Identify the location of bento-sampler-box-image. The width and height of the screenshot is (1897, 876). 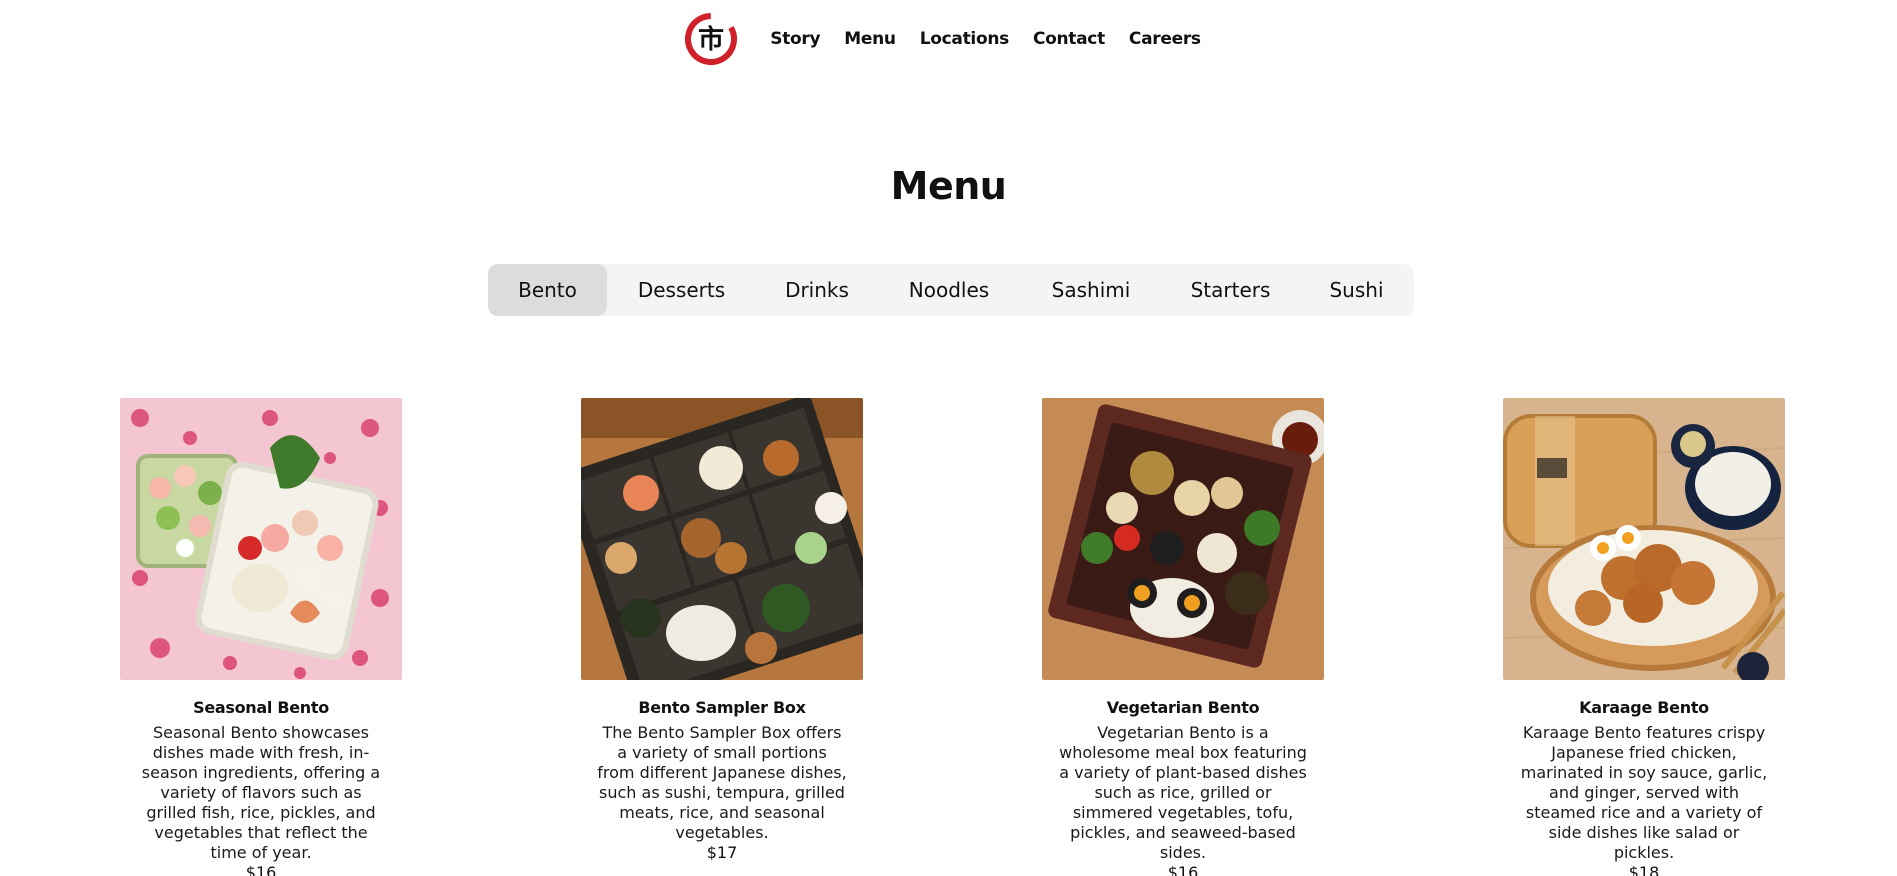
(722, 539).